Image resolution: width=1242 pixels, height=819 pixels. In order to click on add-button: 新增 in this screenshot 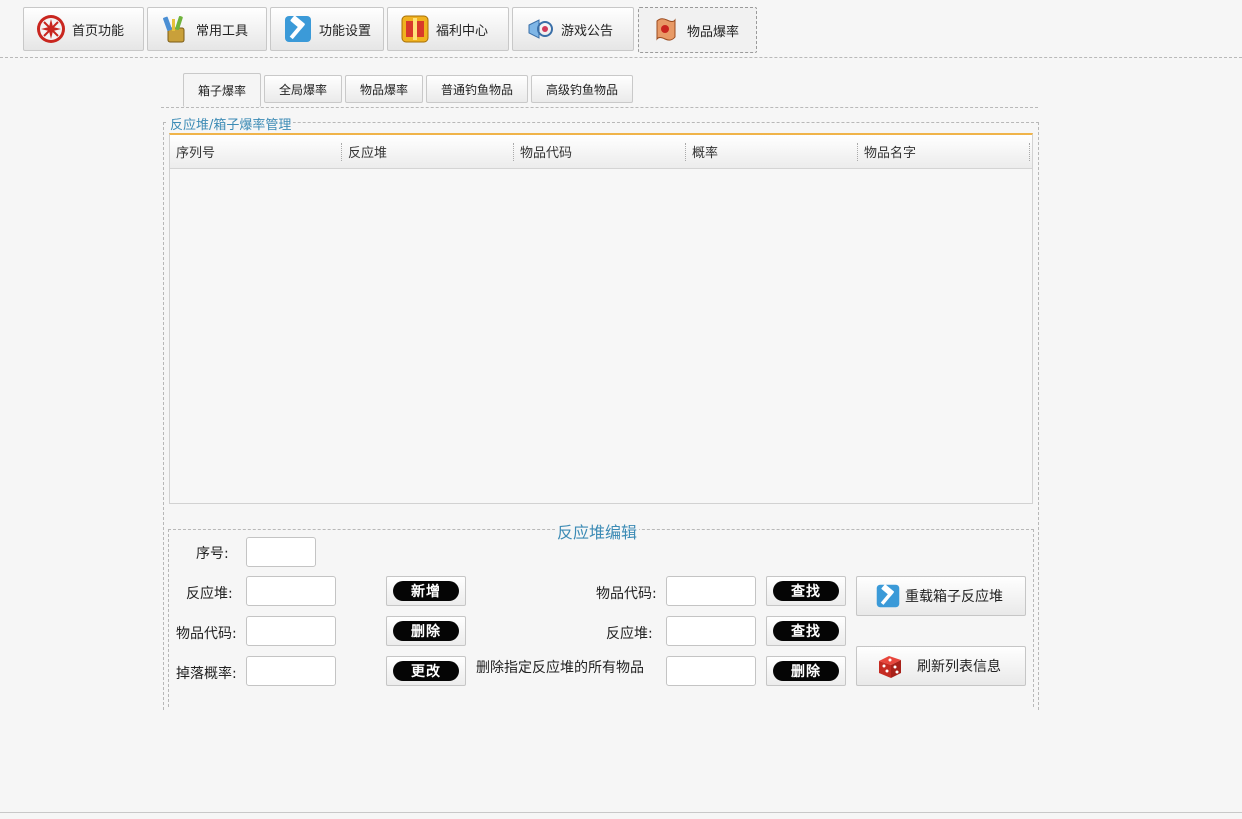, I will do `click(426, 591)`.